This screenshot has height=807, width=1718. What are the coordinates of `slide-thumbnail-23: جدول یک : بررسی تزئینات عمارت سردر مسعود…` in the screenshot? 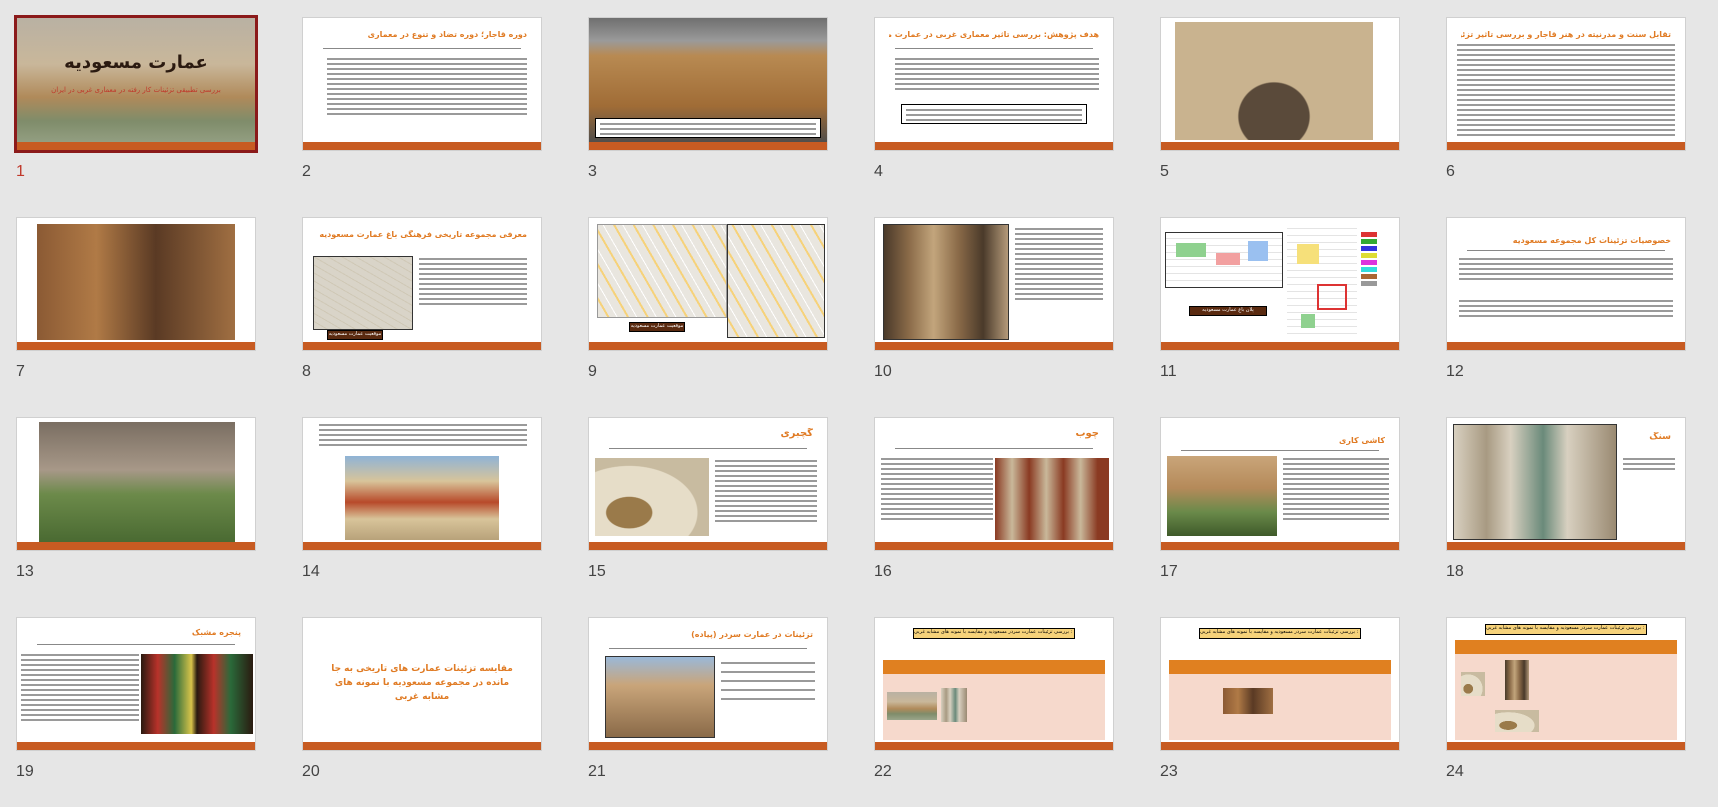 It's located at (1281, 712).